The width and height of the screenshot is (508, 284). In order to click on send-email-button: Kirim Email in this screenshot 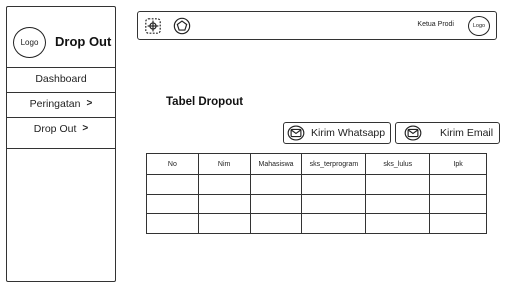, I will do `click(447, 133)`.